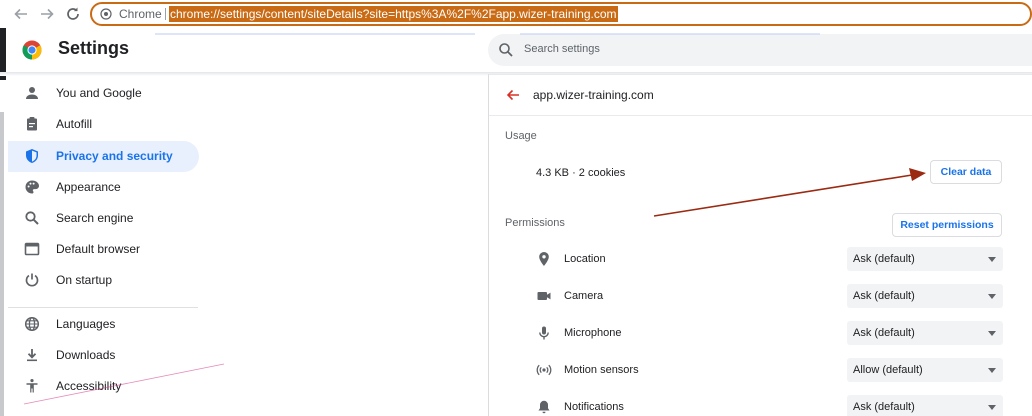 The height and width of the screenshot is (416, 1032). I want to click on permission-row-camera: Camera Ask (default), so click(760, 296).